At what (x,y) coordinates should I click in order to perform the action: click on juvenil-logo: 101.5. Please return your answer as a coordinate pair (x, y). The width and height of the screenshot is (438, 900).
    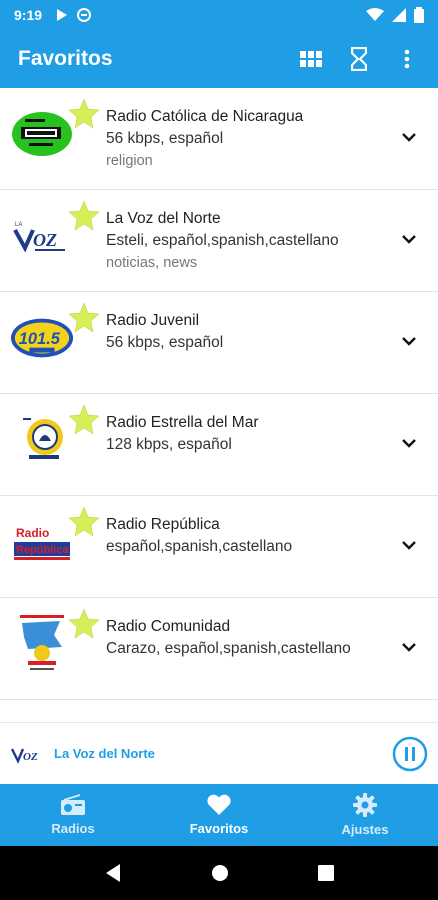
    Looking at the image, I should click on (42, 338).